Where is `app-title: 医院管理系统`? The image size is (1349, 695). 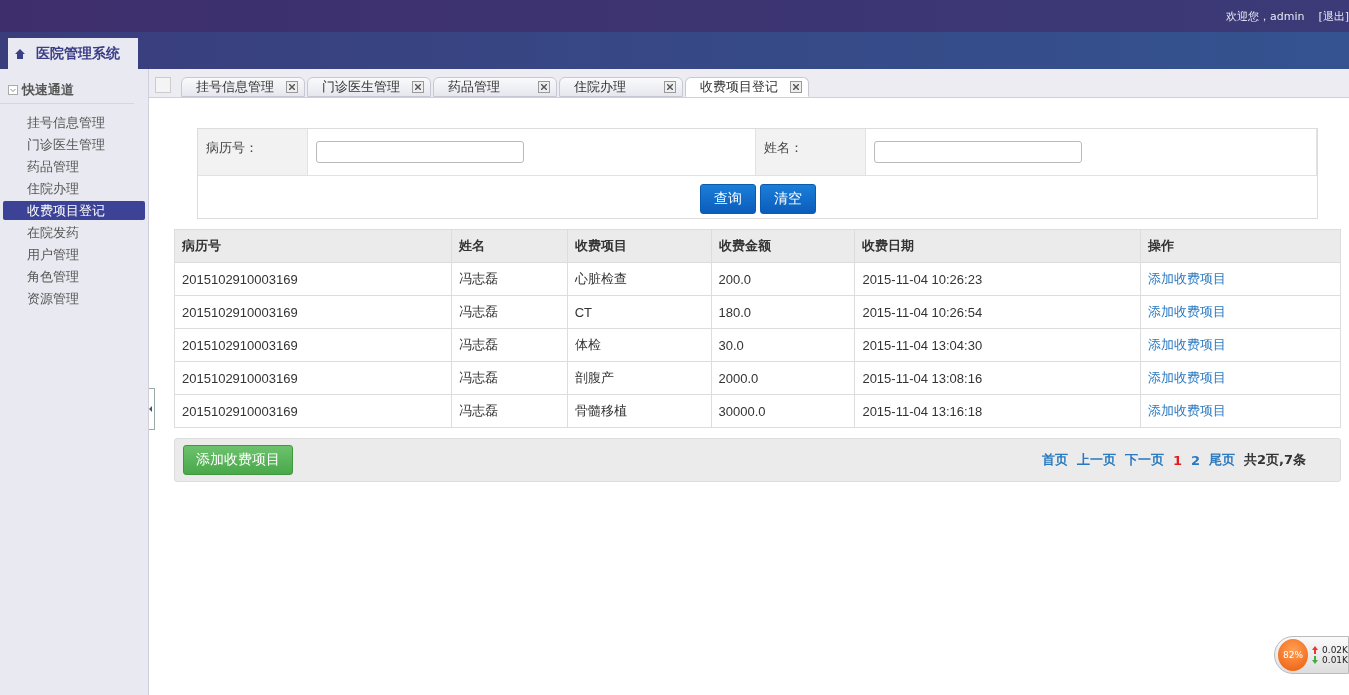 app-title: 医院管理系统 is located at coordinates (78, 53).